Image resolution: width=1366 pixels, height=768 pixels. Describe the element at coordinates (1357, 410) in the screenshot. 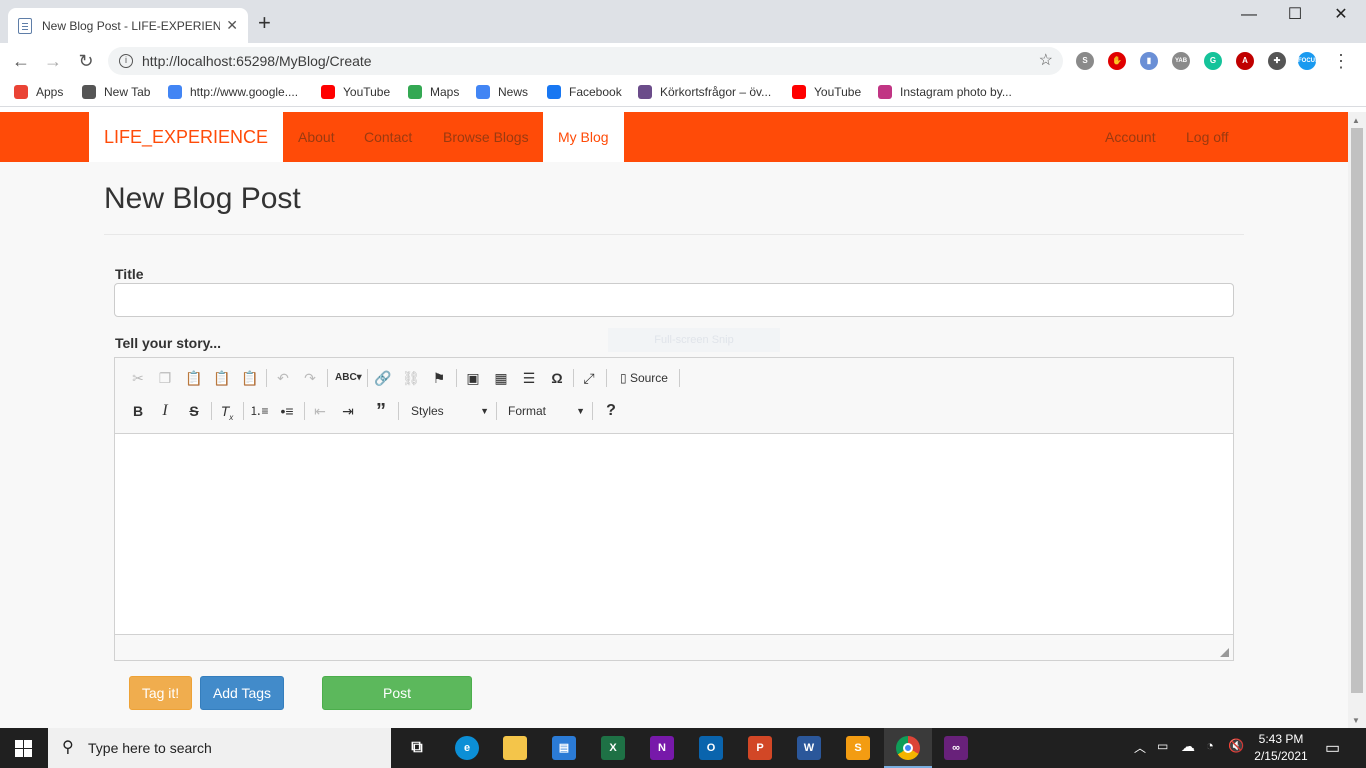

I see `scrollbar-thumb` at that location.